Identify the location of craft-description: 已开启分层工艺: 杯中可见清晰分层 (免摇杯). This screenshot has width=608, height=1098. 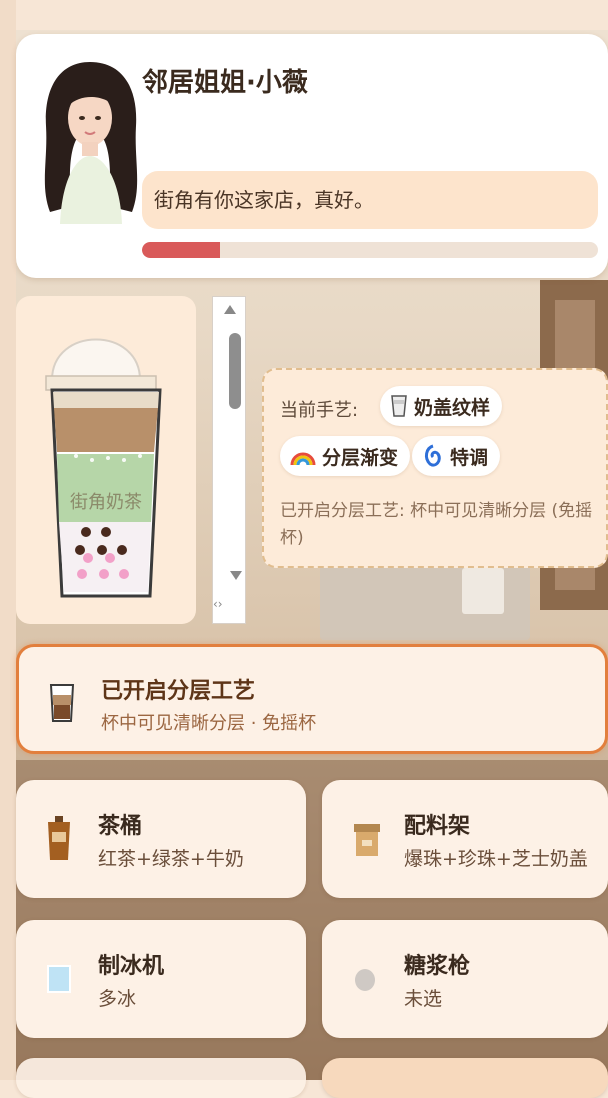
(436, 524).